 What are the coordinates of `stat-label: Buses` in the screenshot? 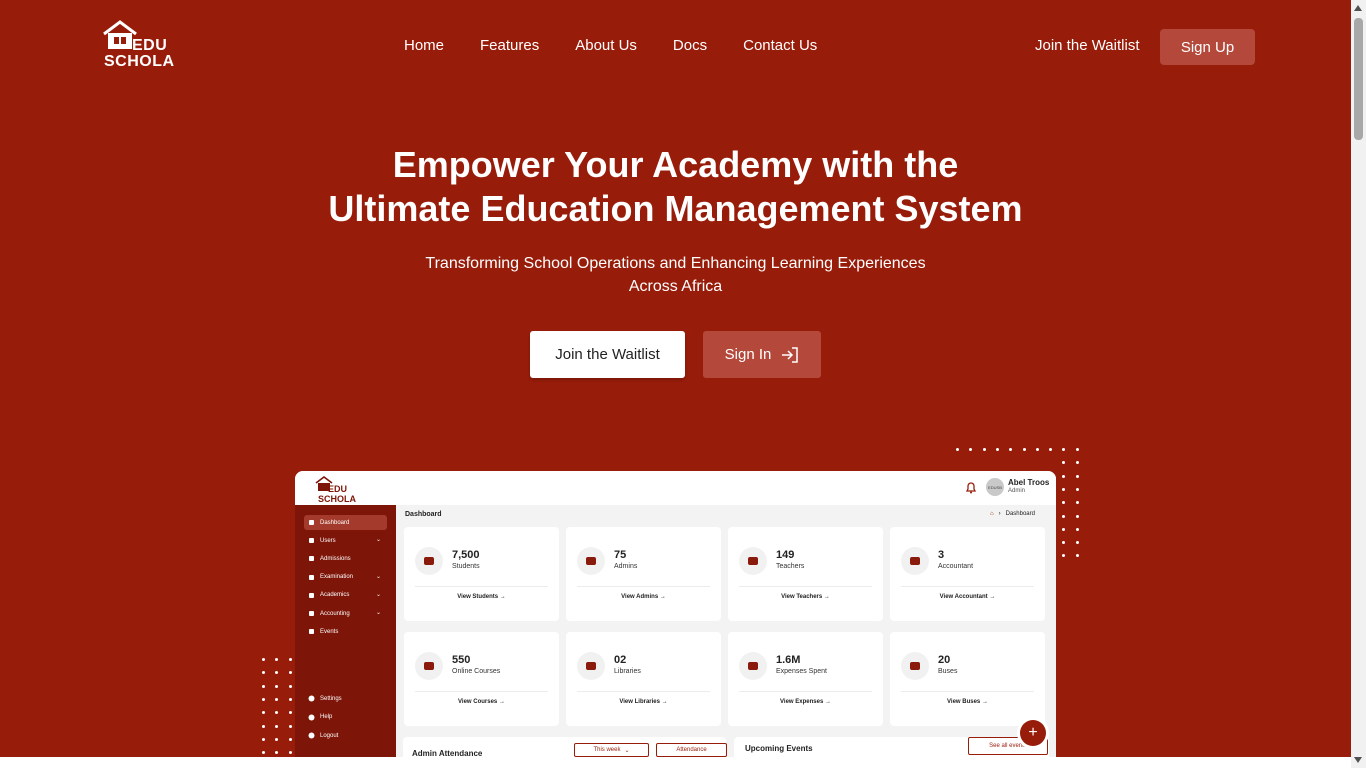 It's located at (948, 671).